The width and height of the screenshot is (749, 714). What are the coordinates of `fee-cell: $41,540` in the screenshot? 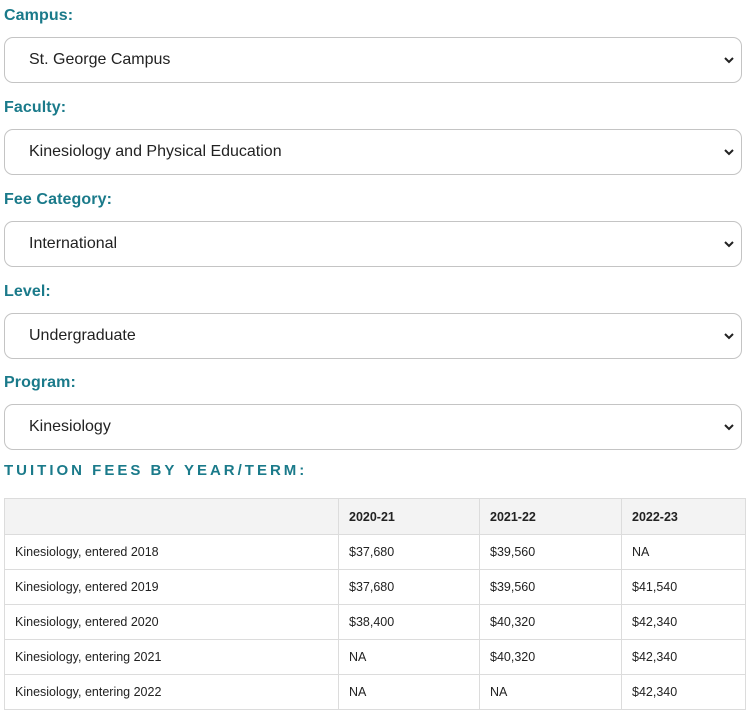 It's located at (683, 587).